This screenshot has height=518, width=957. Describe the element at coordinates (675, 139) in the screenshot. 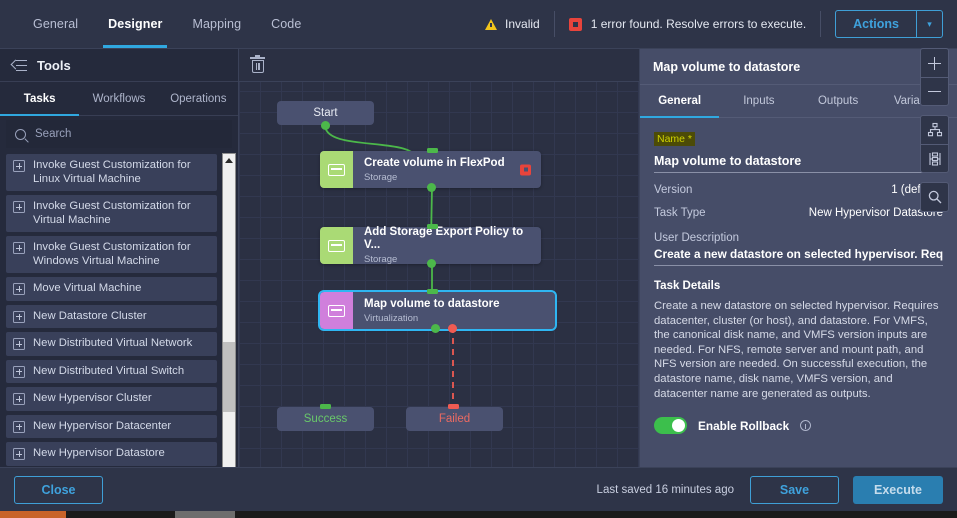

I see `name-field-label: Name *` at that location.